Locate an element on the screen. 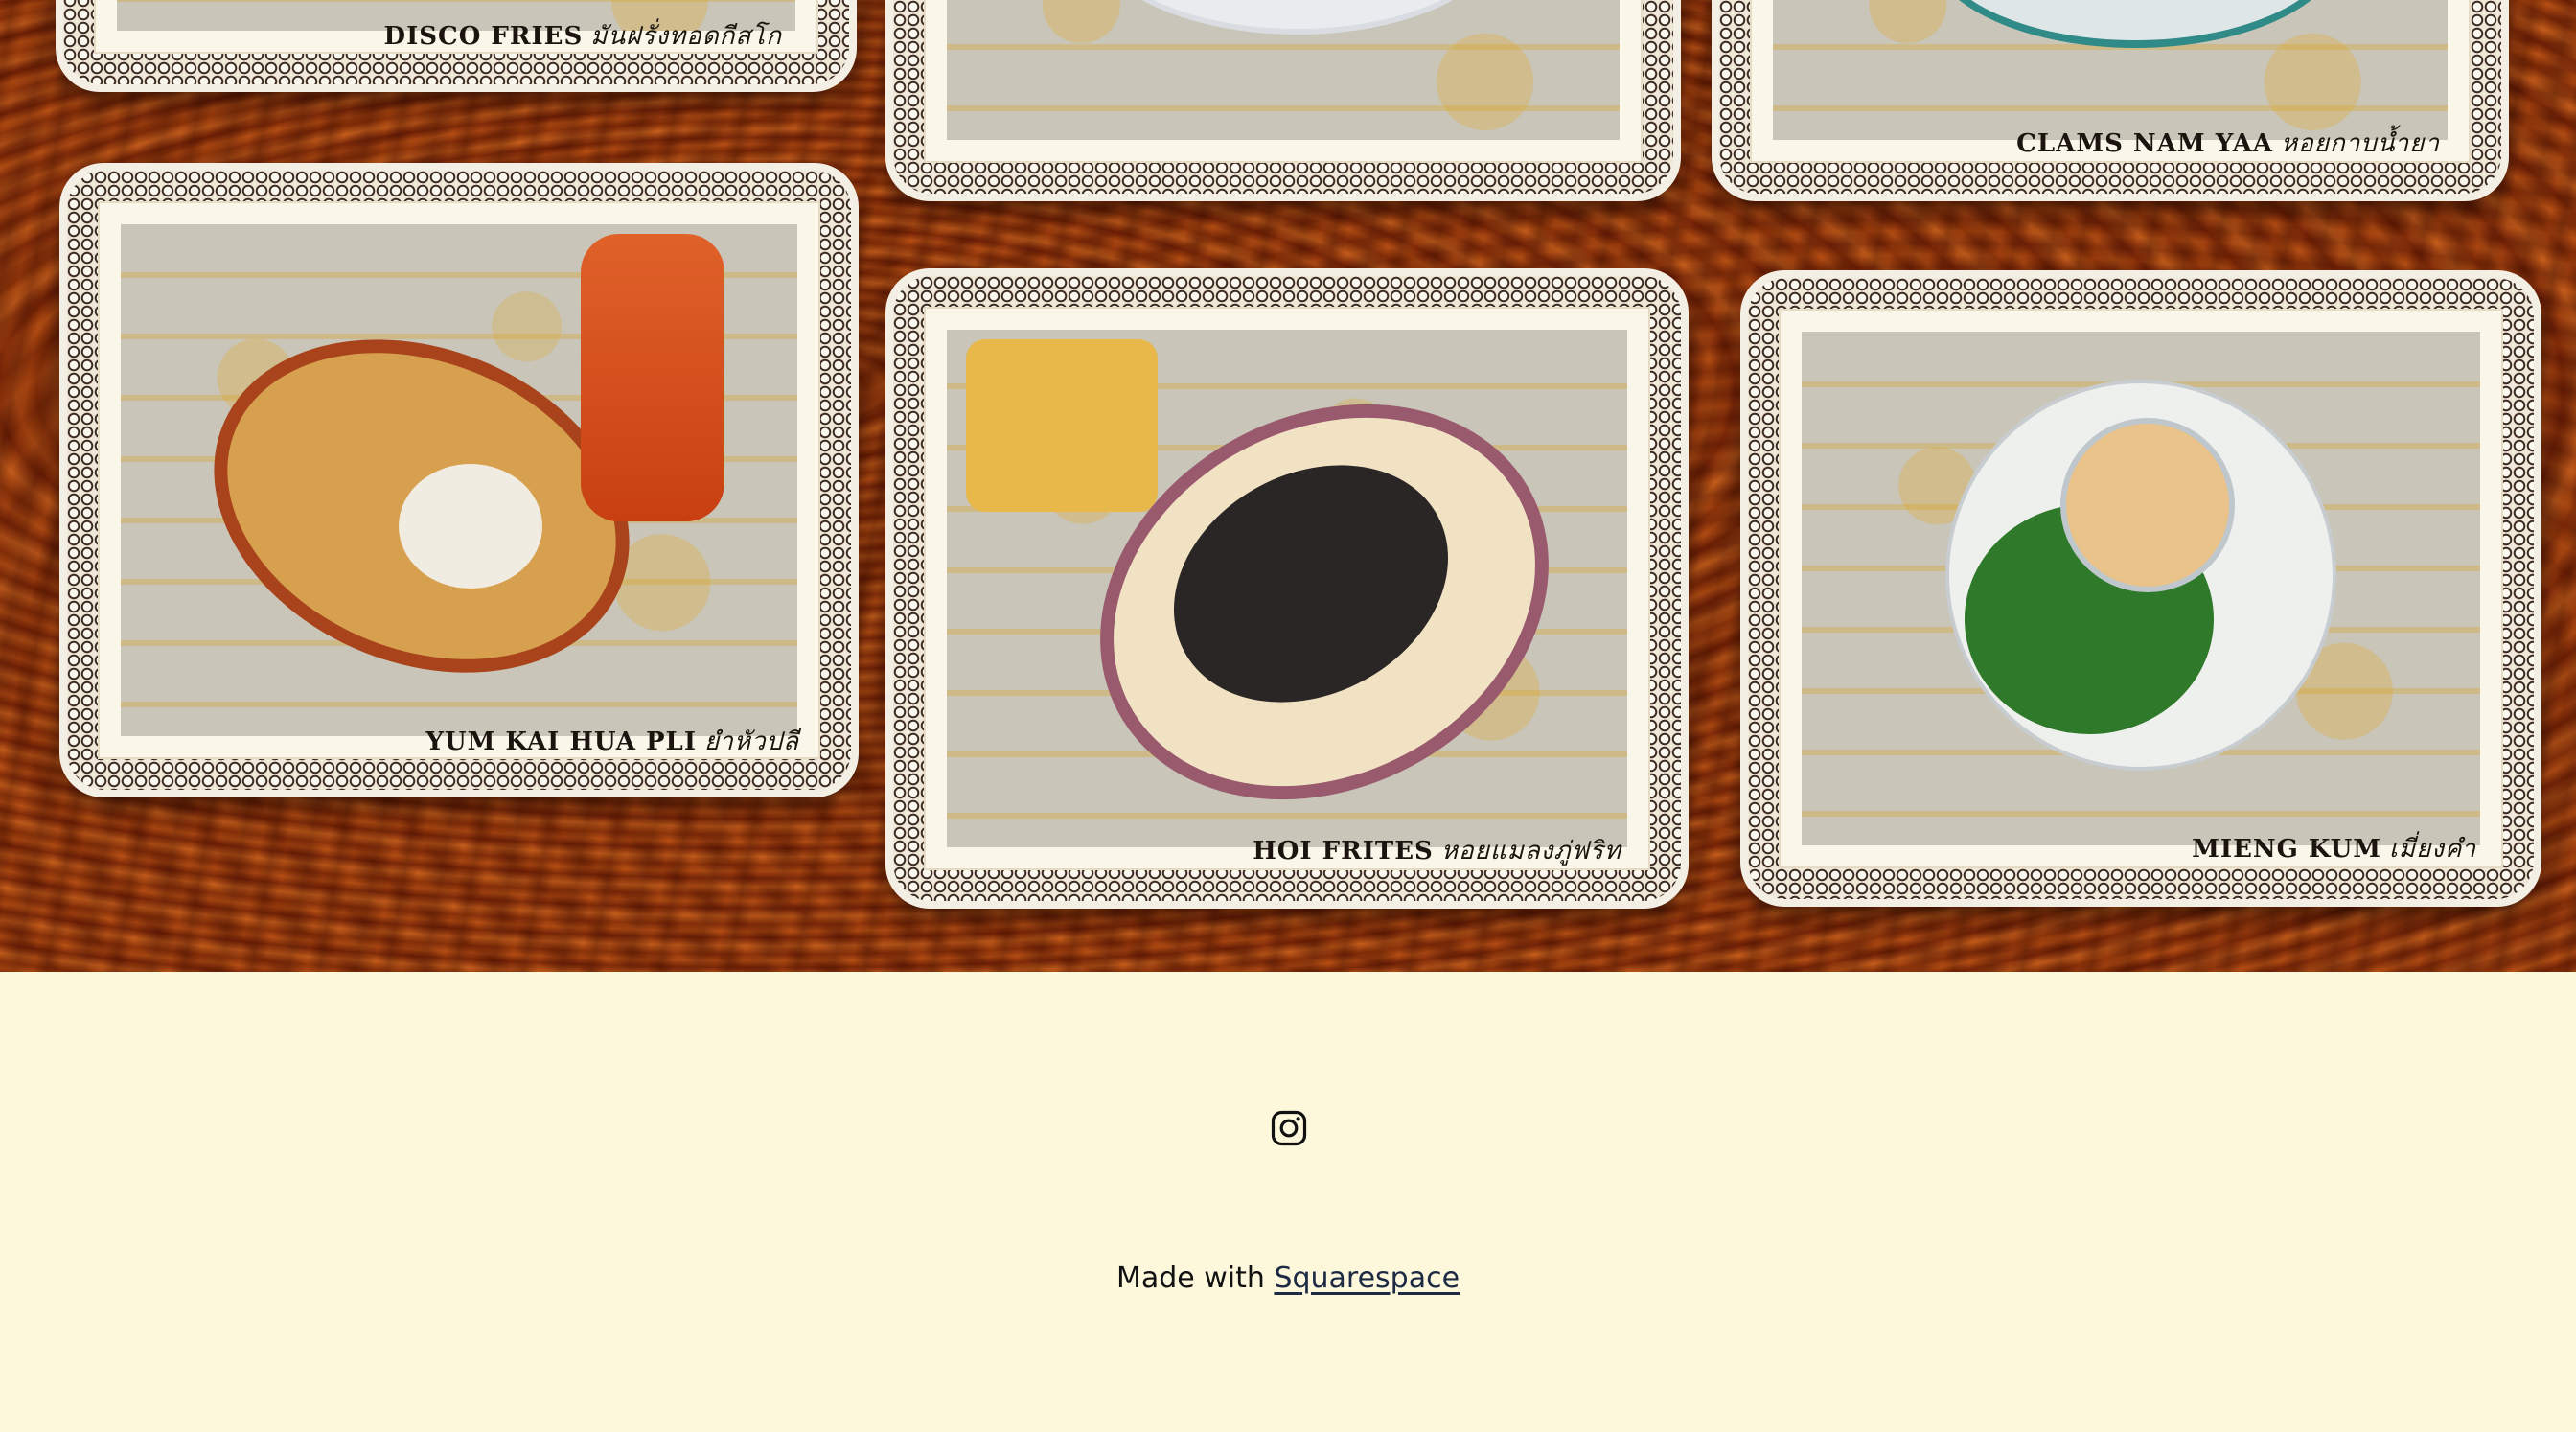 The height and width of the screenshot is (1432, 2576). dish-label: DISCO FRIES มันฝรั่งทอดกีสโก is located at coordinates (582, 36).